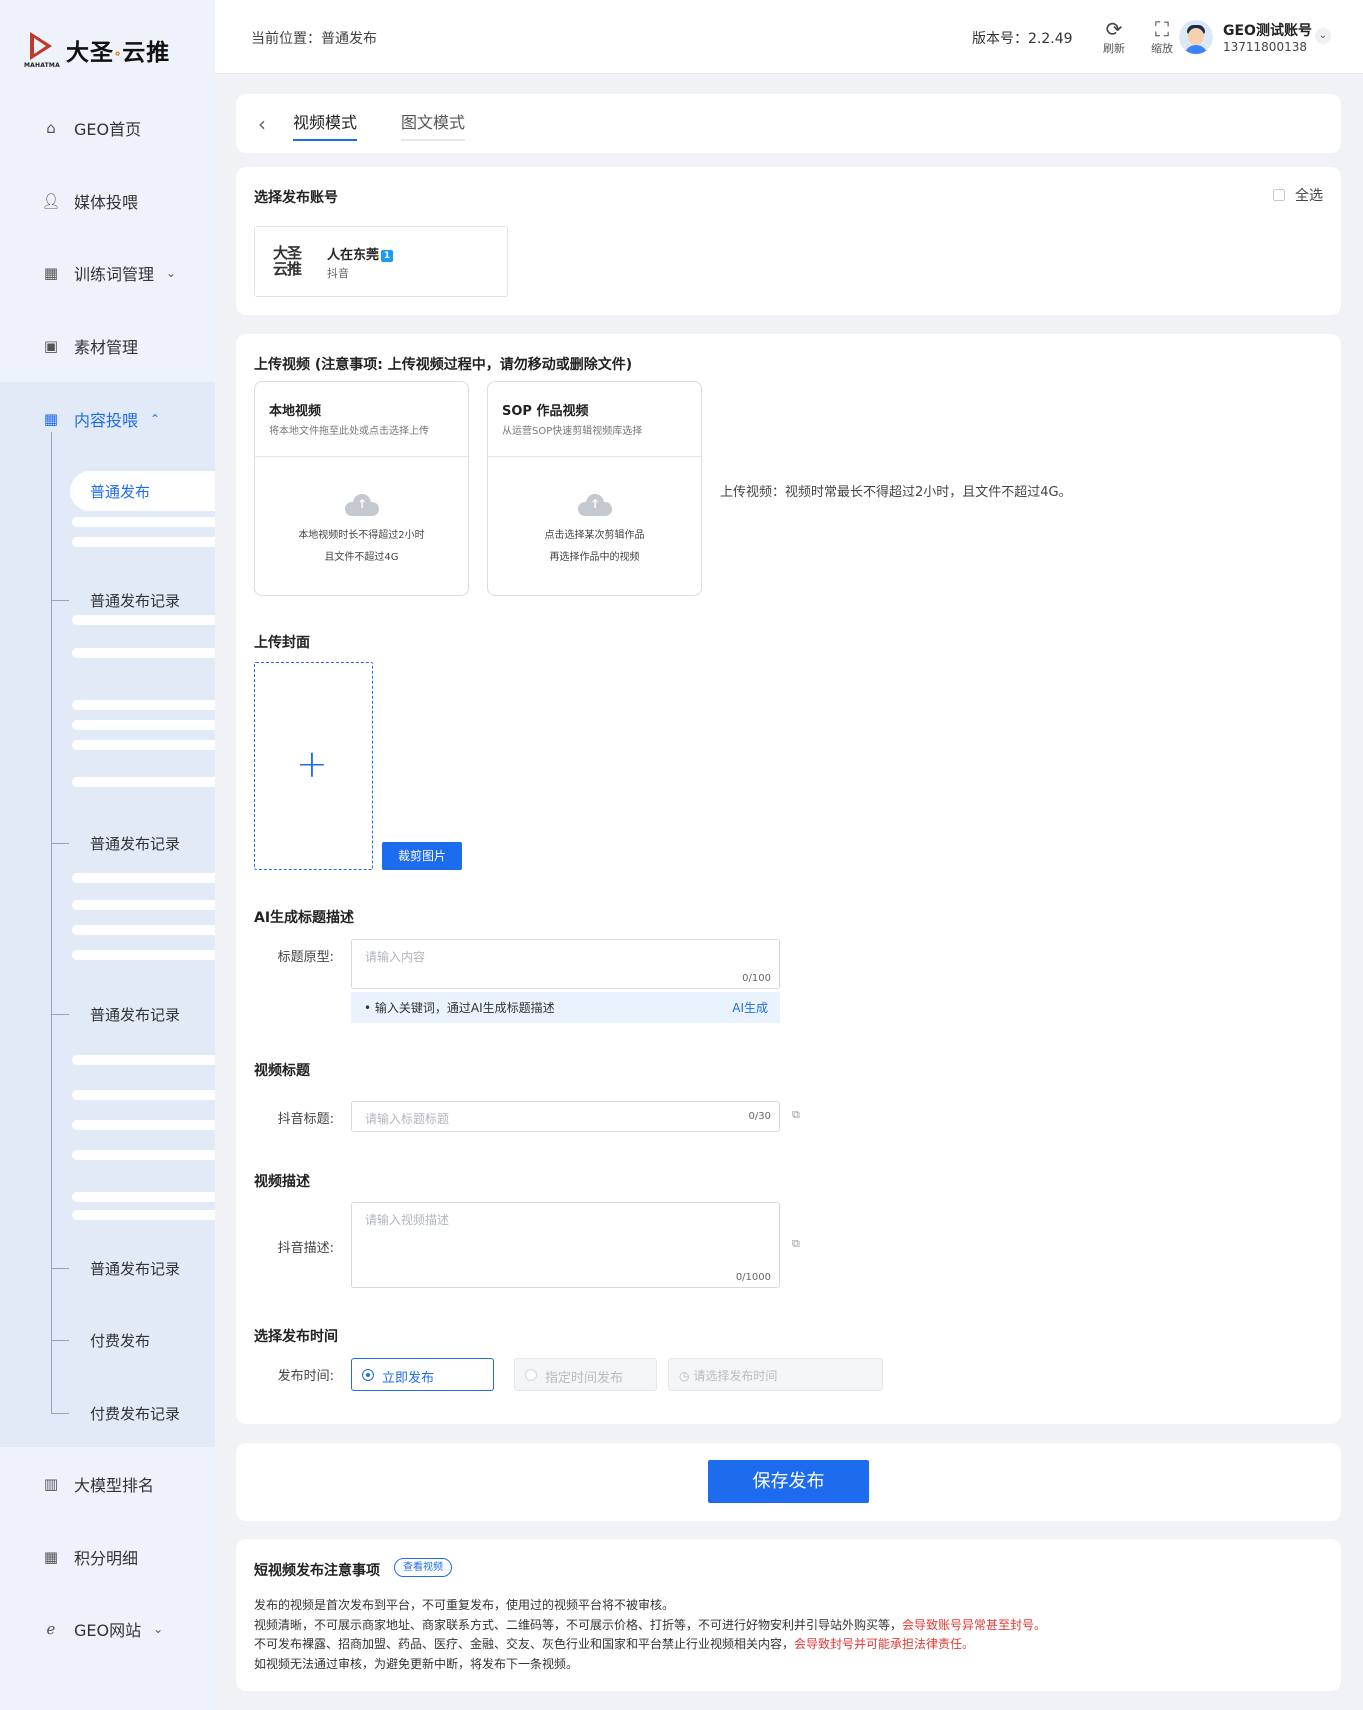 This screenshot has width=1363, height=1710. I want to click on sidebar-item-materials: ▣ 素材管理, so click(107, 346).